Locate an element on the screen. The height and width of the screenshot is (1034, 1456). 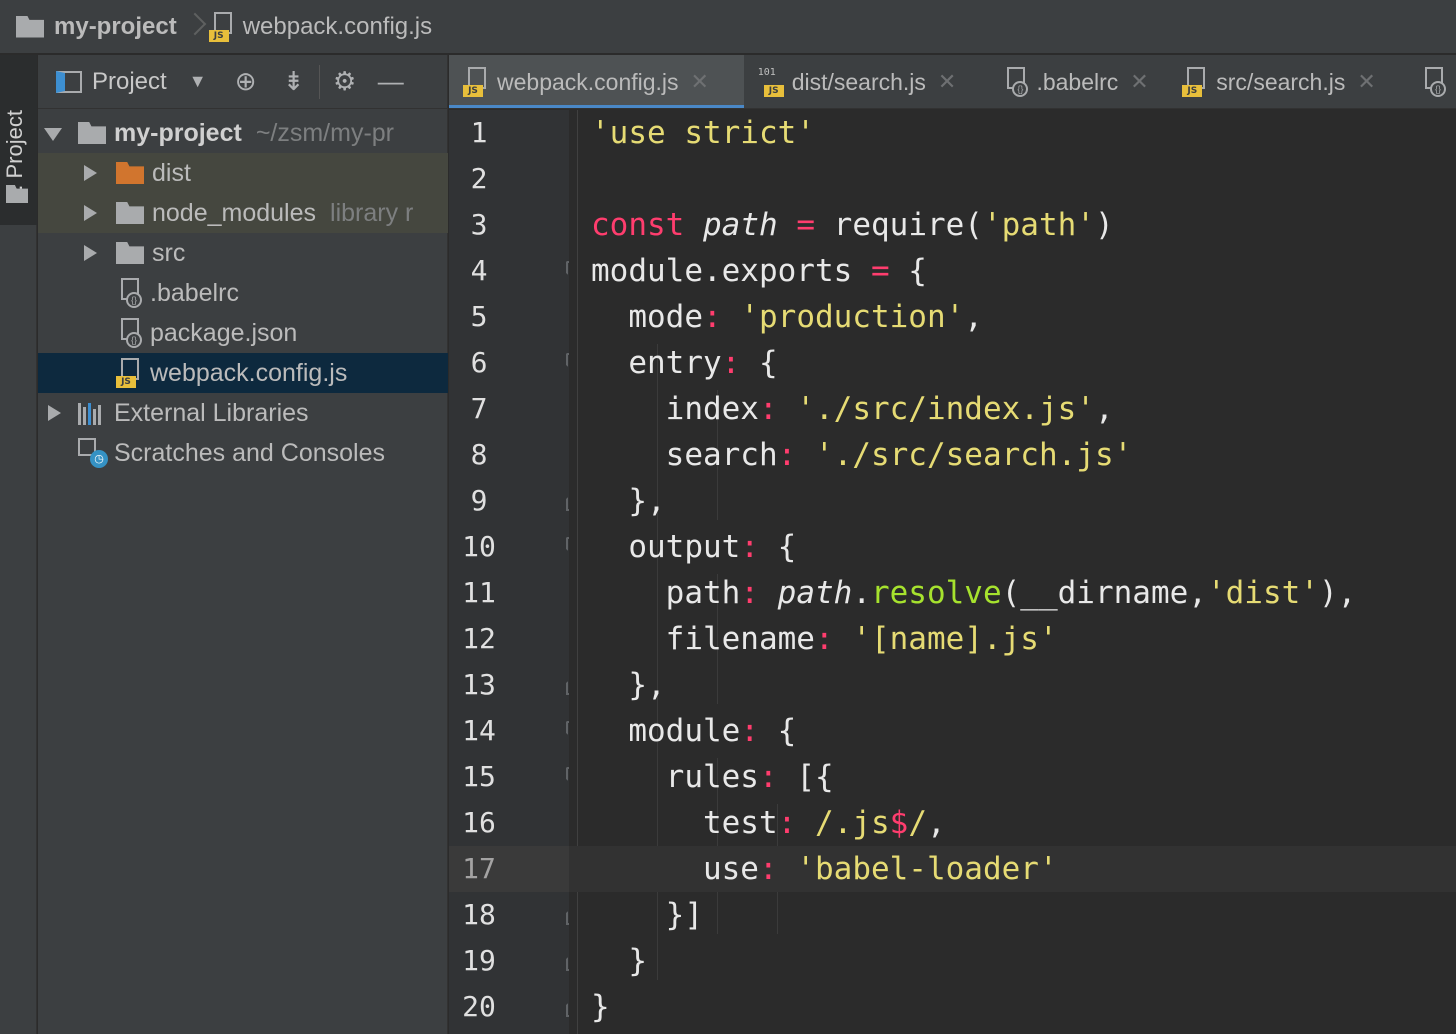
tree-item-node-modules: node_modules library r is located at coordinates (243, 213).